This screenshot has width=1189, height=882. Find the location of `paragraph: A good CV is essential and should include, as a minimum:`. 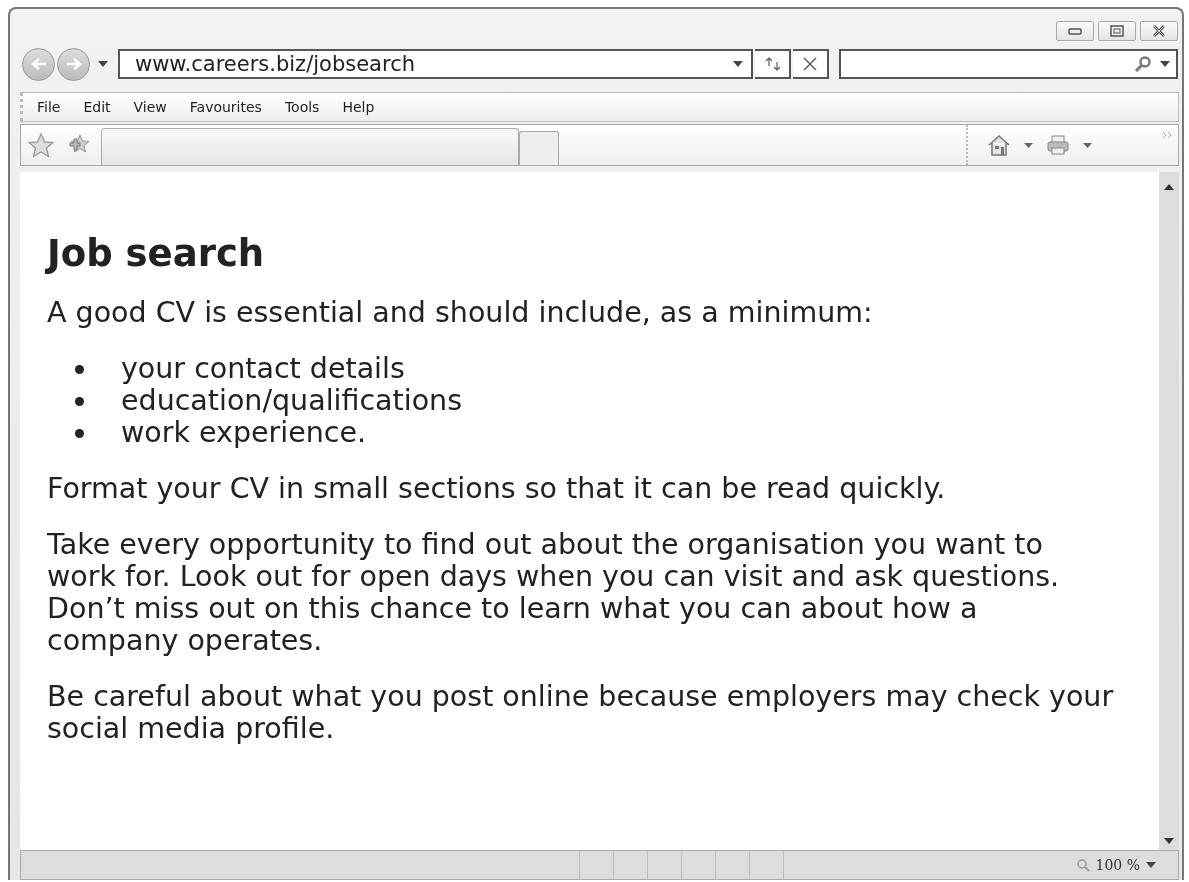

paragraph: A good CV is essential and should include, as a minimum: is located at coordinates (460, 313).